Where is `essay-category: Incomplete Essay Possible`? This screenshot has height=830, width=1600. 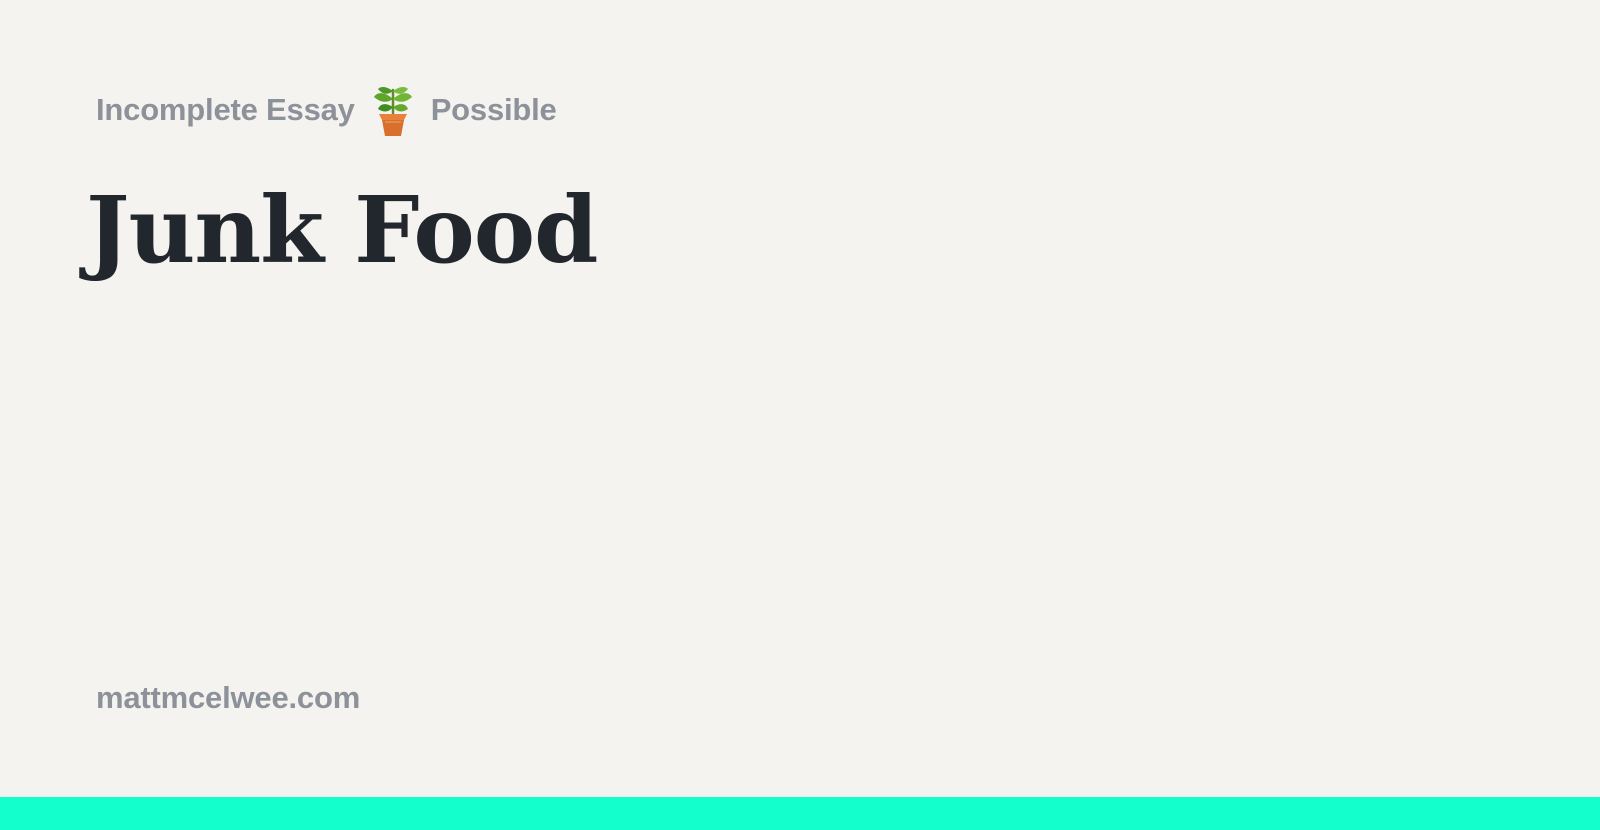 essay-category: Incomplete Essay Possible is located at coordinates (326, 110).